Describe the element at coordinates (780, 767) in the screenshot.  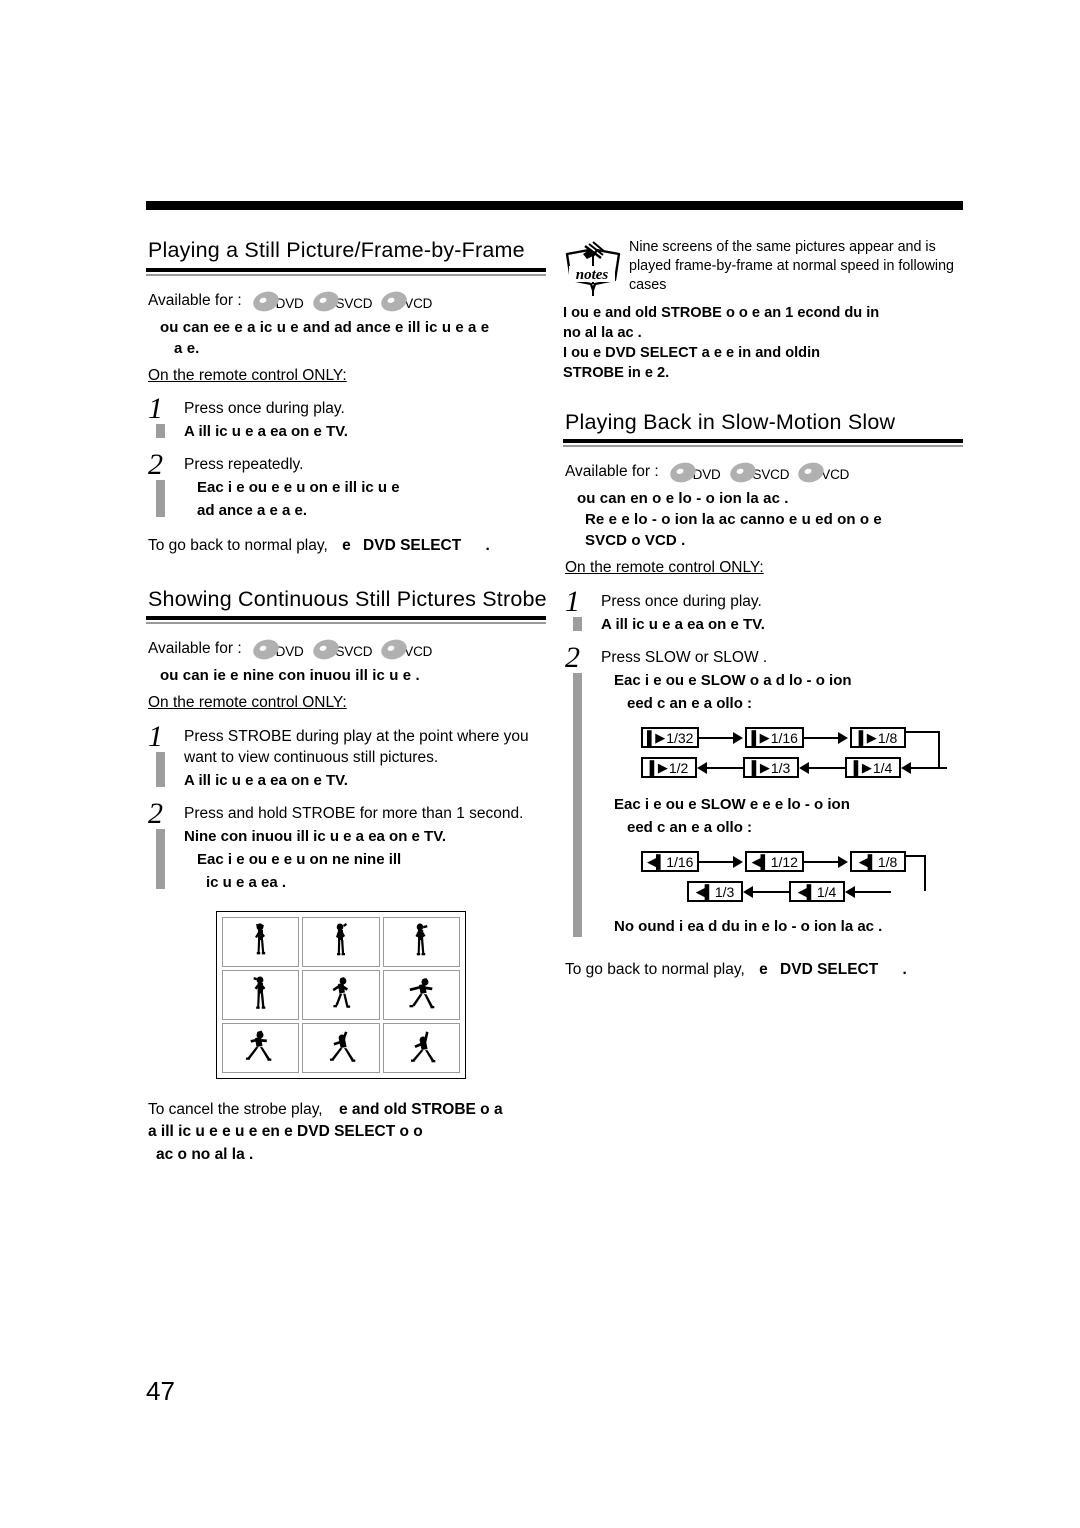
I see `speed-value: 1/3` at that location.